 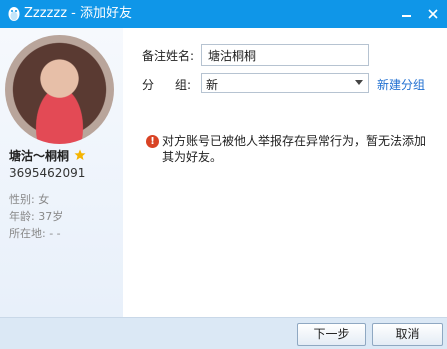 I want to click on minimize-button, so click(x=406, y=14).